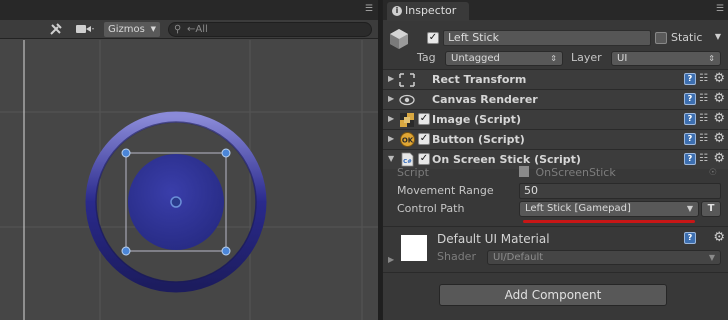 The image size is (728, 320). I want to click on highlight-underline, so click(609, 221).